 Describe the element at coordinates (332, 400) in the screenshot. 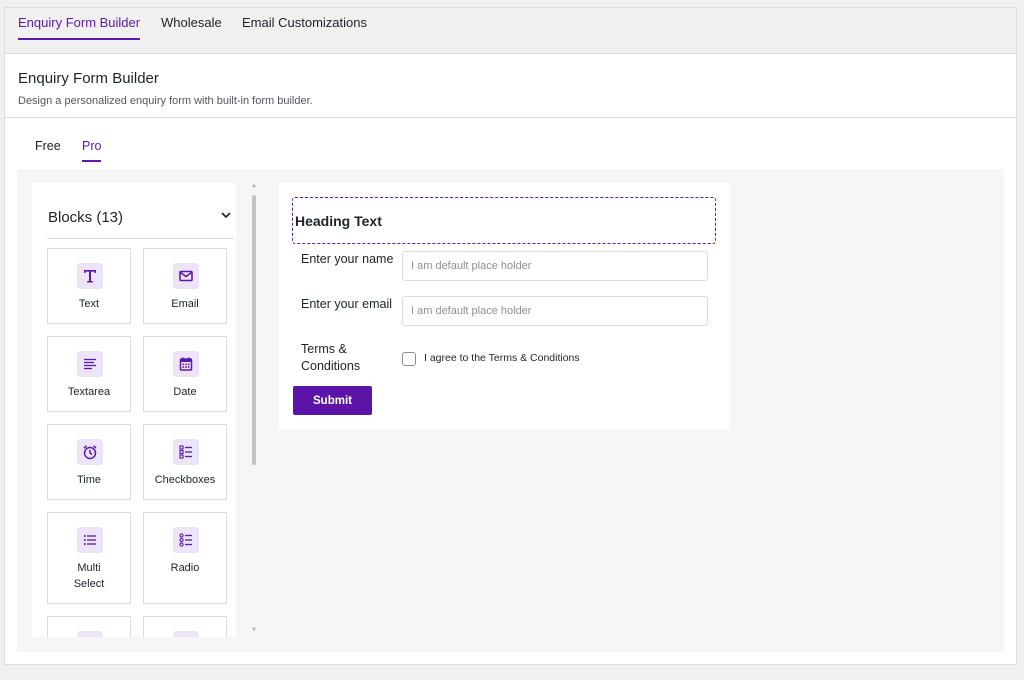

I see `submit-button: Submit` at that location.